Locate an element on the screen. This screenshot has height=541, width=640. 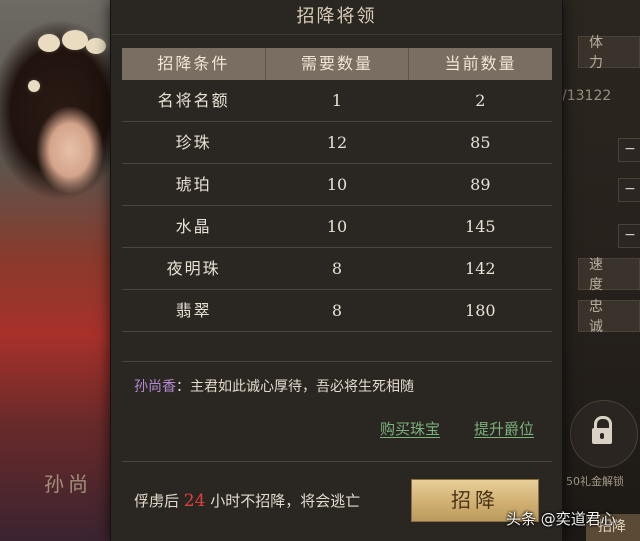
table-row: 水晶 10 145 is located at coordinates (337, 227).